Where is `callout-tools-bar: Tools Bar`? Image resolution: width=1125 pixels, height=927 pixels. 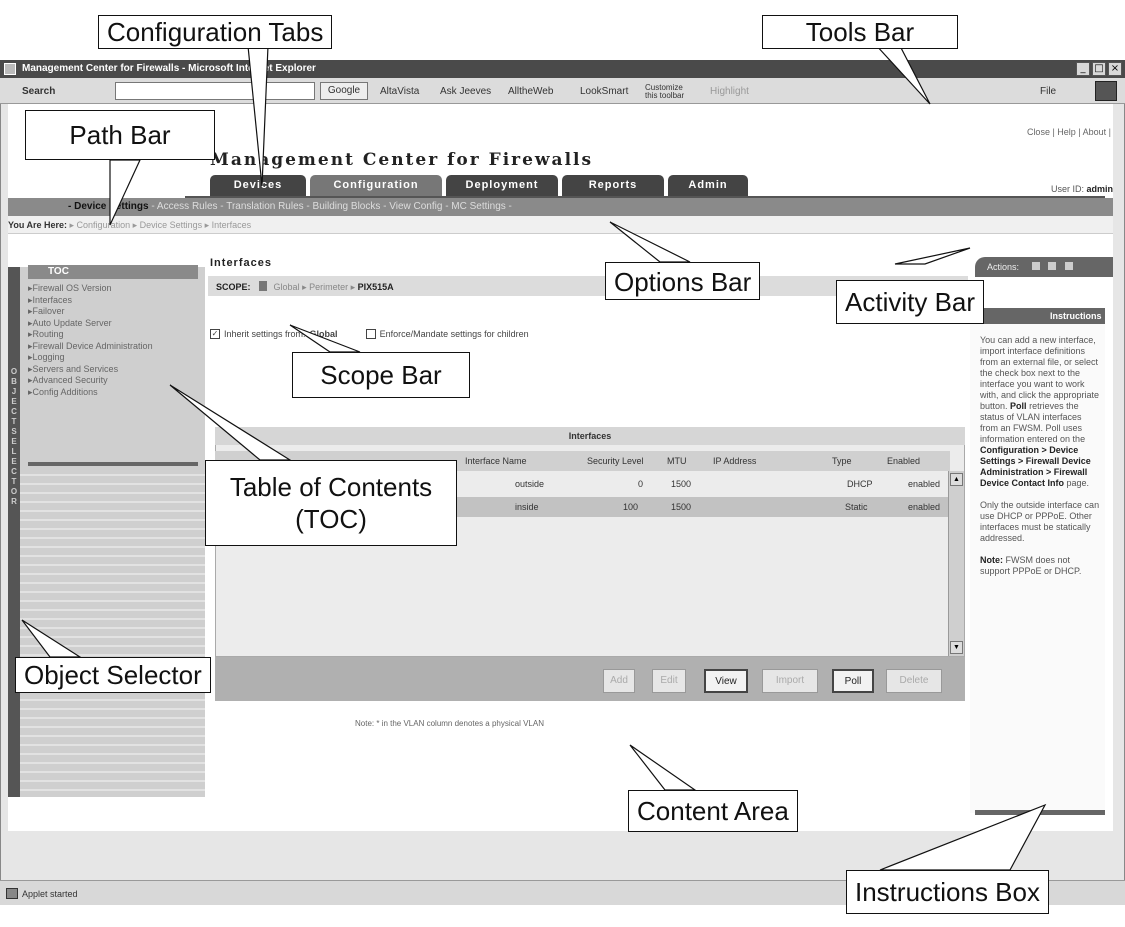 callout-tools-bar: Tools Bar is located at coordinates (860, 32).